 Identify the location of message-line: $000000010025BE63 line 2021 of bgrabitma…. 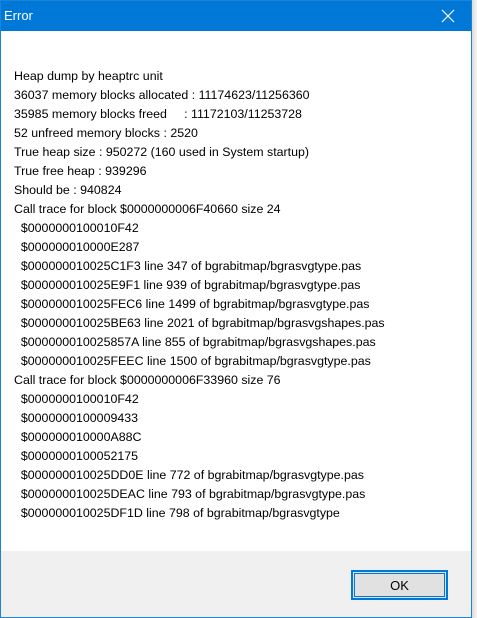
(199, 323).